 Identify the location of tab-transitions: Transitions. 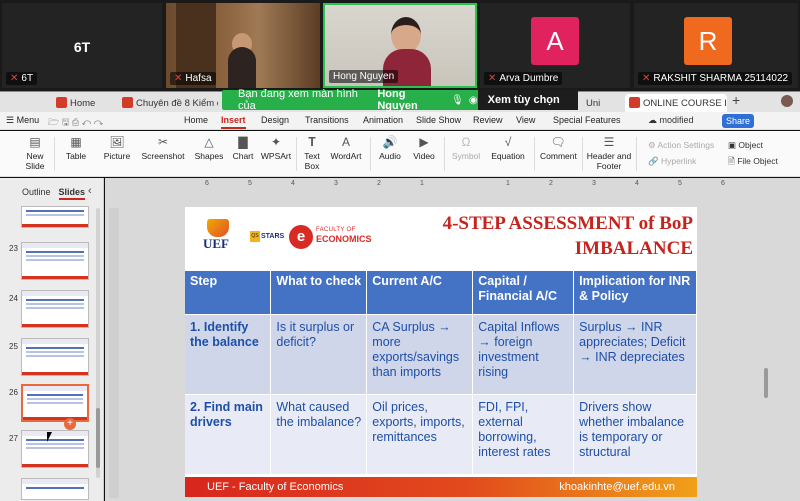
(327, 120).